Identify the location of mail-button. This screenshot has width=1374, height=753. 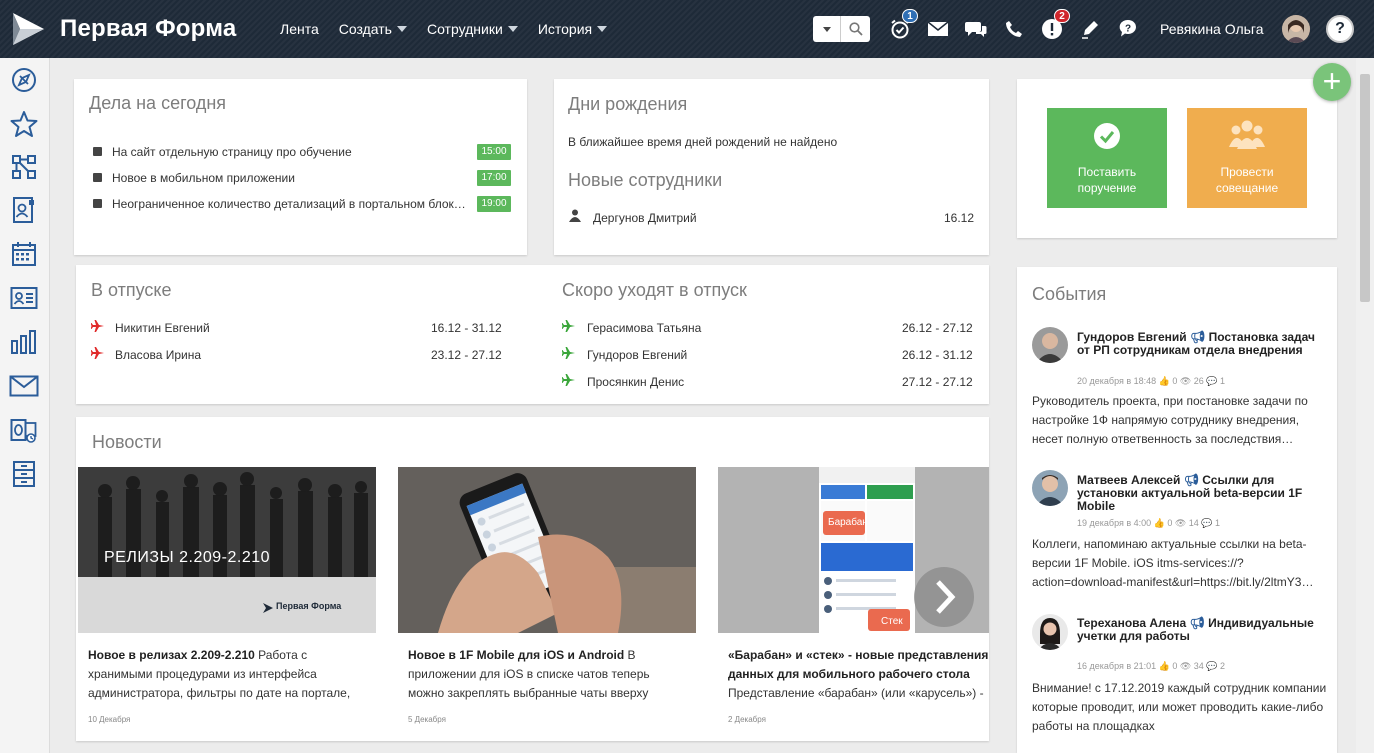
(938, 29).